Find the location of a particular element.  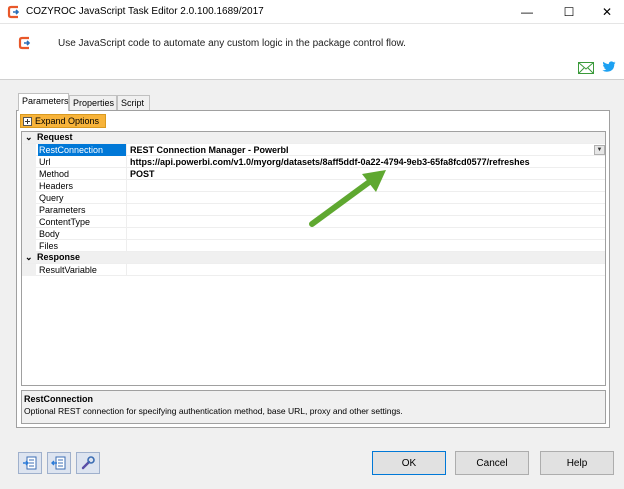

property-value: POST is located at coordinates (142, 174).